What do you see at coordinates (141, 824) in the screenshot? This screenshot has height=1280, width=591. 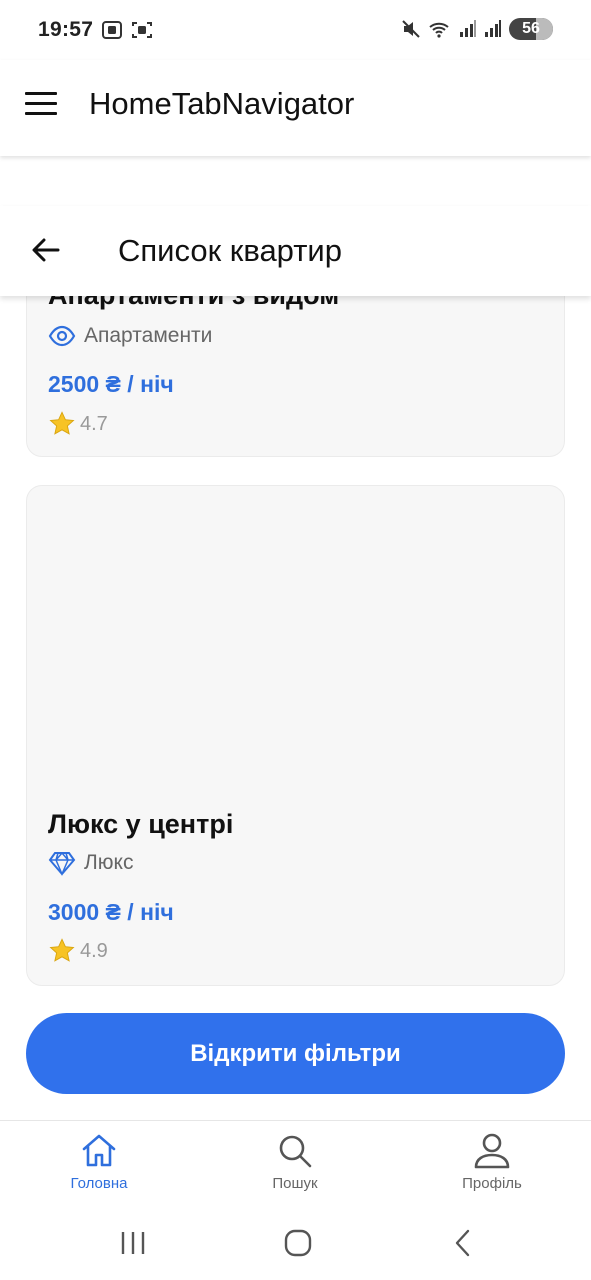 I see `listing-title: Люкс у центрі` at bounding box center [141, 824].